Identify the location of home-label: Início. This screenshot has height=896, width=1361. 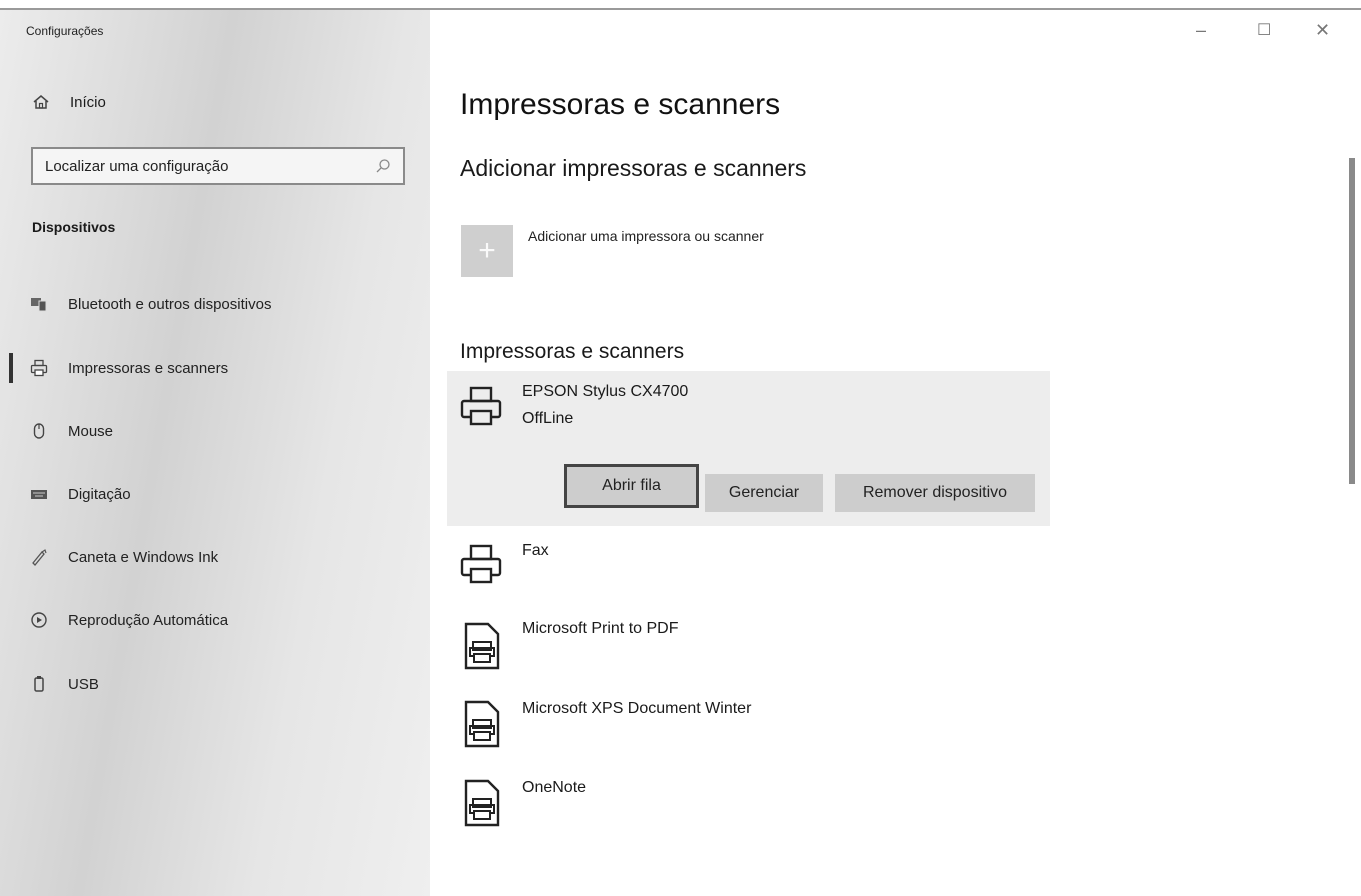
(88, 102).